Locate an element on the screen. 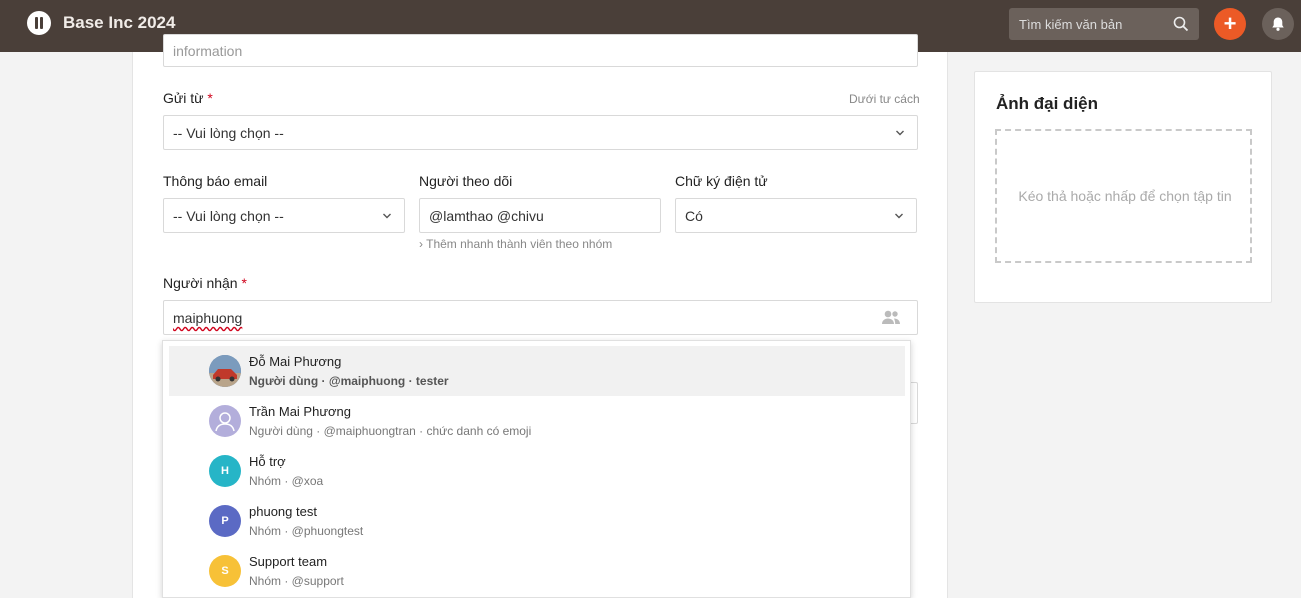  send-from-label: Gửi từ * is located at coordinates (188, 98).